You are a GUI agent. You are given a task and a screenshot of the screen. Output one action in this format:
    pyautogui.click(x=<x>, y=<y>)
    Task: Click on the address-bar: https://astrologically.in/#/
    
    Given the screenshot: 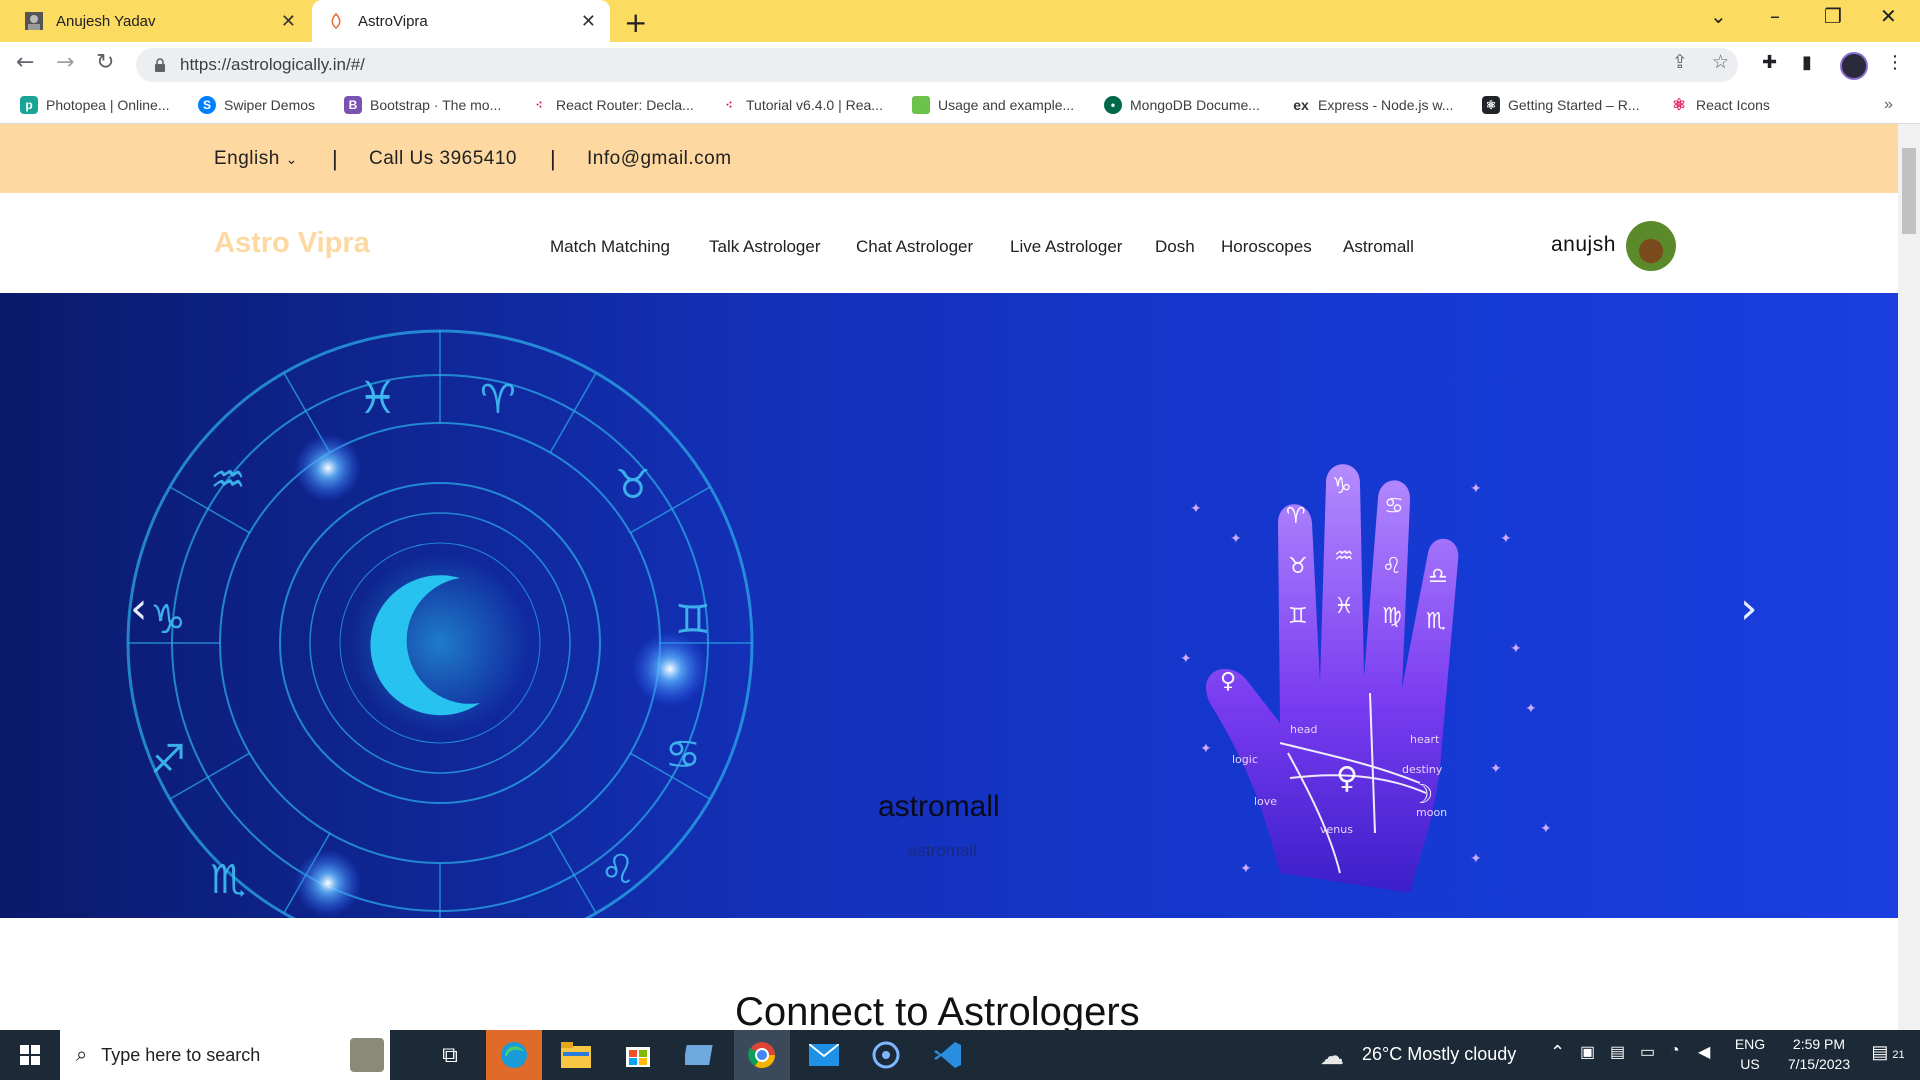 What is the action you would take?
    pyautogui.click(x=937, y=65)
    